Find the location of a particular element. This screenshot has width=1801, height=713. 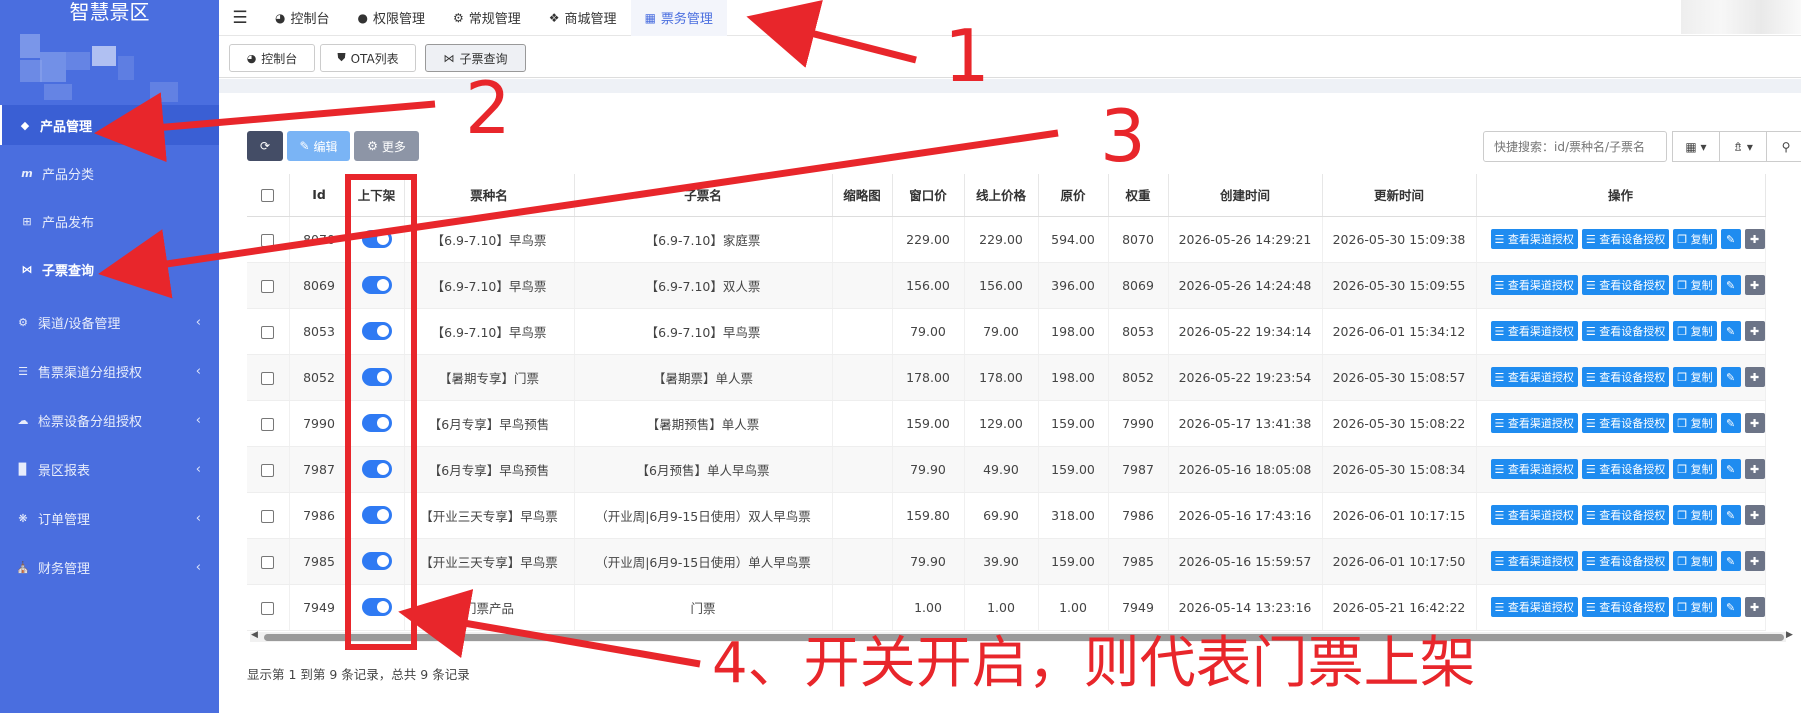

col-header-original-price: 原价 is located at coordinates (1073, 195).